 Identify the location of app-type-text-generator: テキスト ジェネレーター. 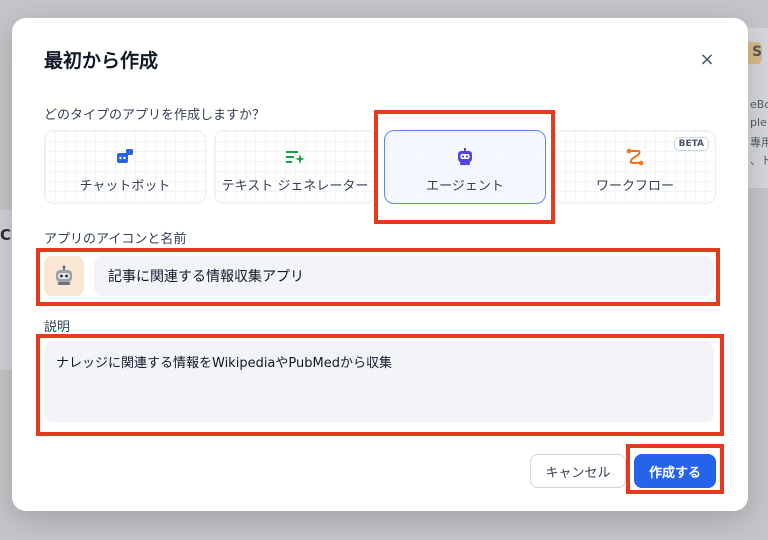
(295, 167).